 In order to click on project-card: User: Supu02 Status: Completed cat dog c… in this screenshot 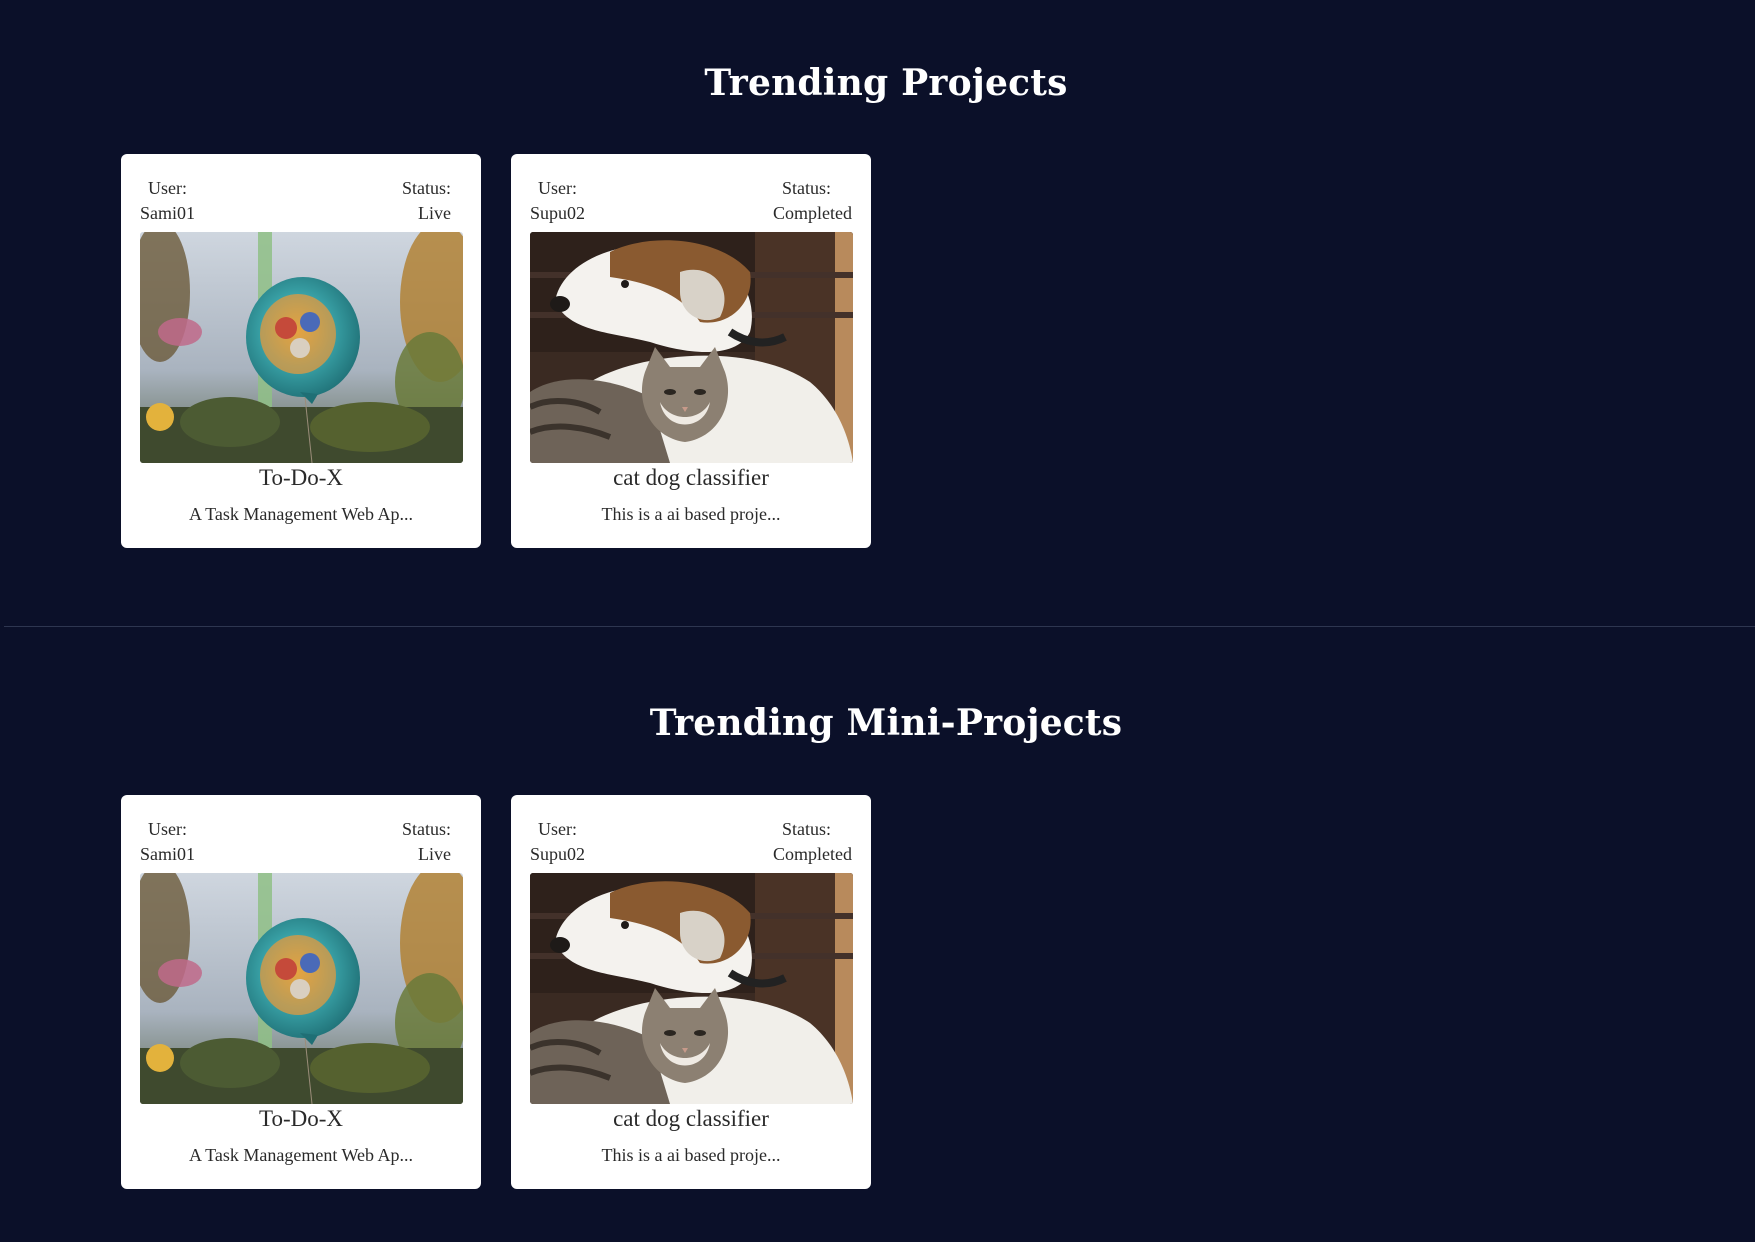, I will do `click(691, 351)`.